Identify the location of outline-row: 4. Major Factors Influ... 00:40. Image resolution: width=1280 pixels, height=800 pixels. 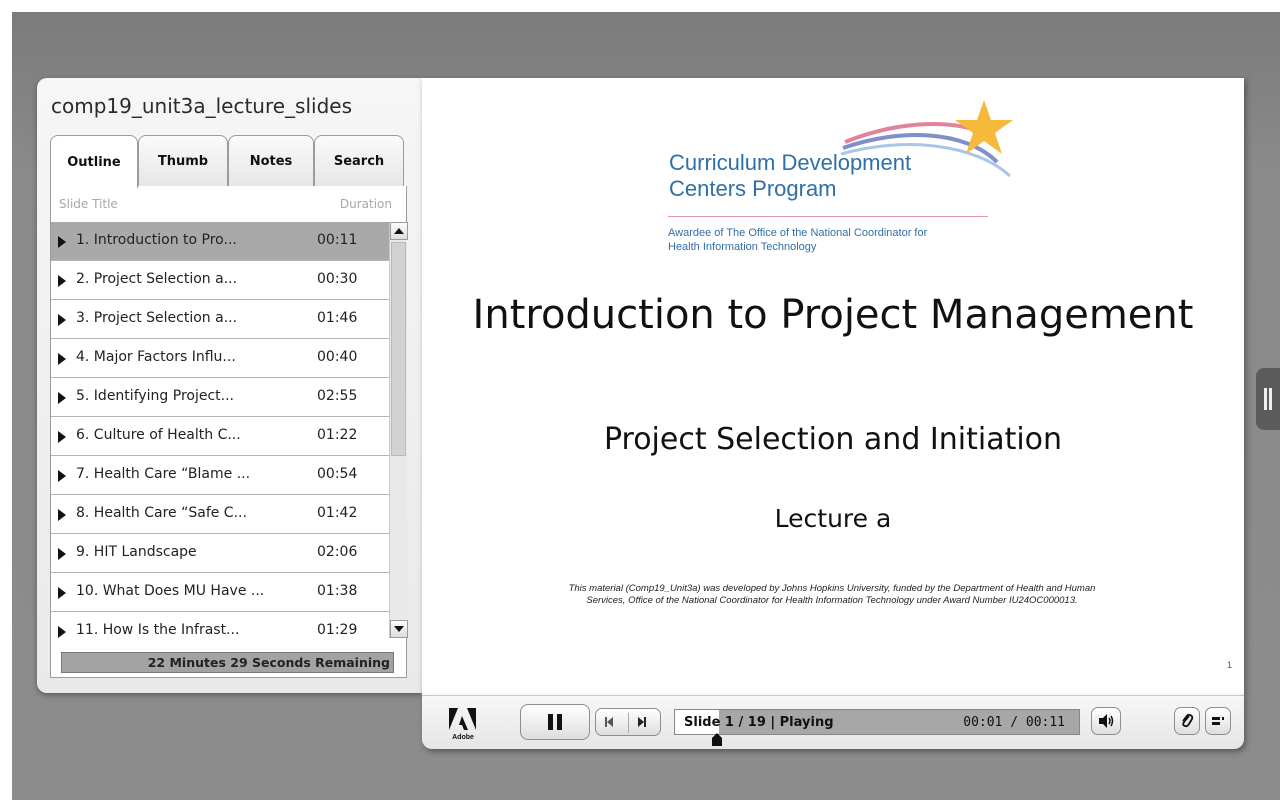
(220, 358).